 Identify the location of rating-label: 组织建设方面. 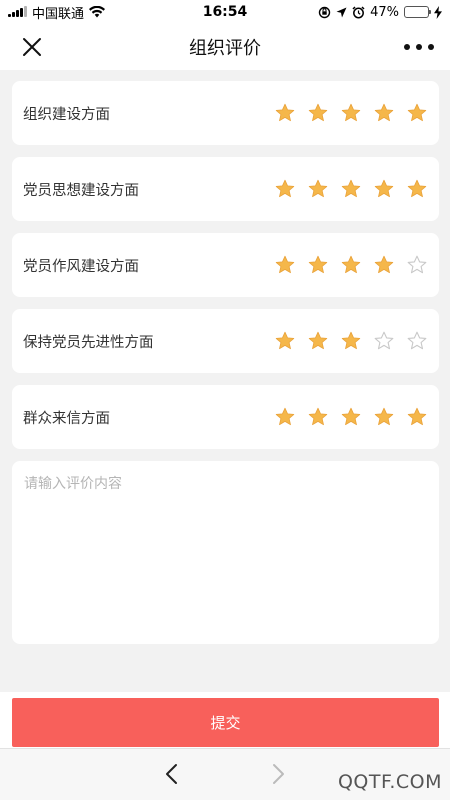
(66, 114).